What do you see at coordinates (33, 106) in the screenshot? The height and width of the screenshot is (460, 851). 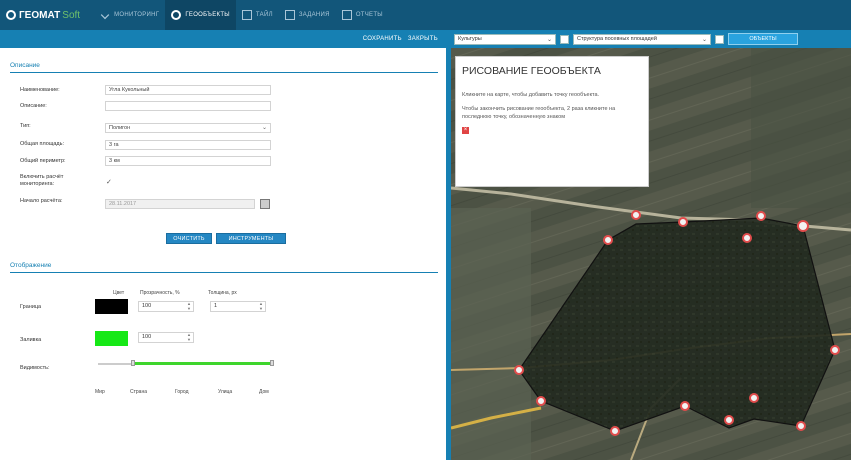 I see `description-label: Описание:` at bounding box center [33, 106].